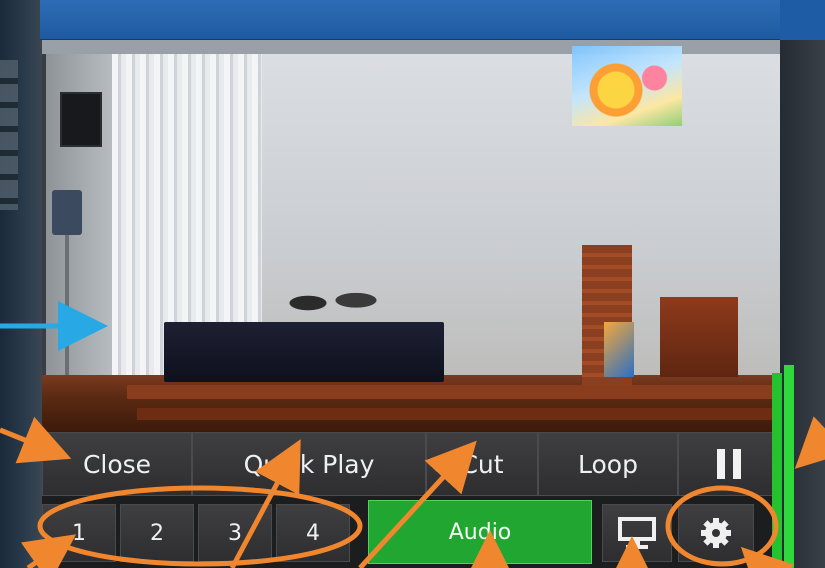 The image size is (825, 568). Describe the element at coordinates (313, 533) in the screenshot. I see `preset-4-button: 4` at that location.